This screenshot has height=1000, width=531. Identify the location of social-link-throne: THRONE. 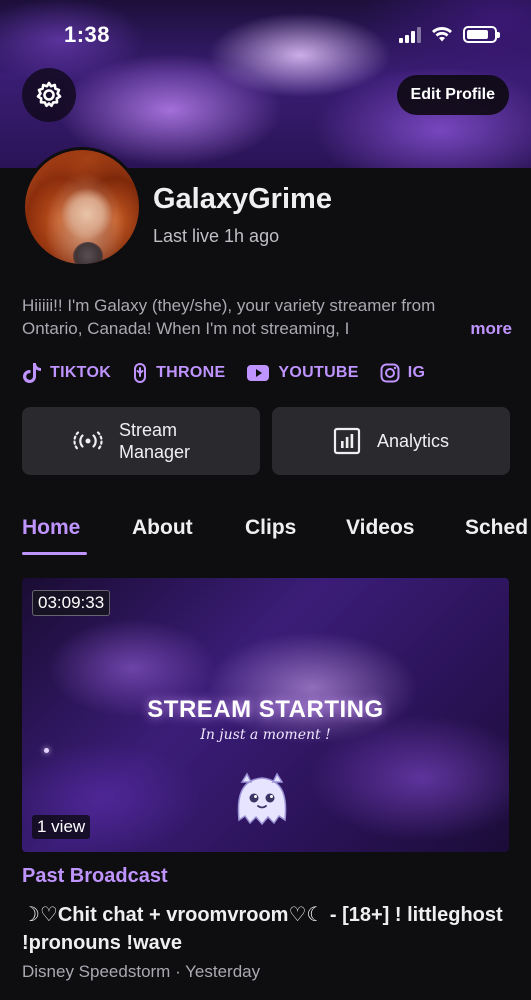
(178, 373).